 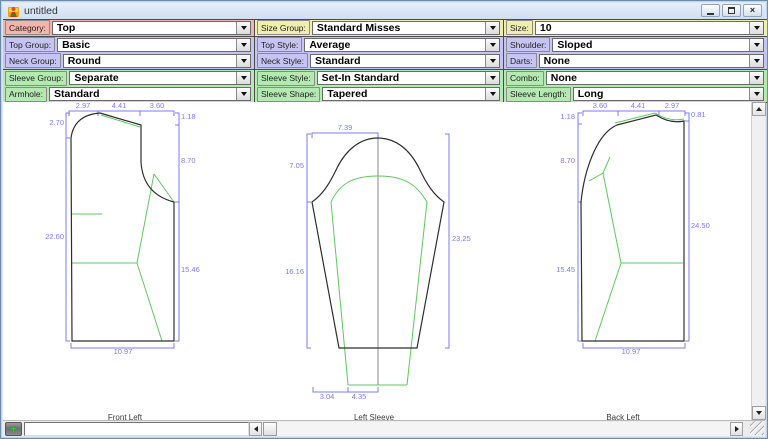 I want to click on maximize-icon, so click(x=731, y=10).